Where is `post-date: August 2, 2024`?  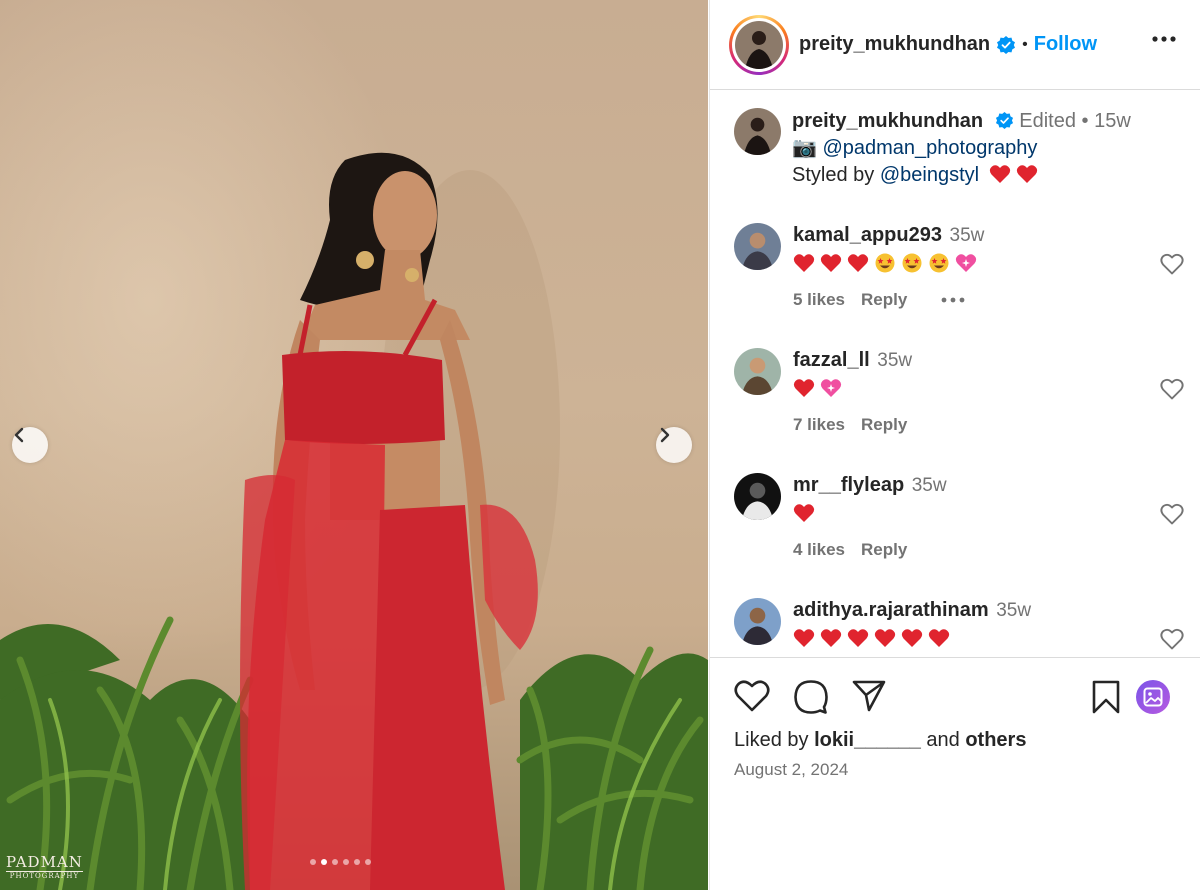 post-date: August 2, 2024 is located at coordinates (791, 770).